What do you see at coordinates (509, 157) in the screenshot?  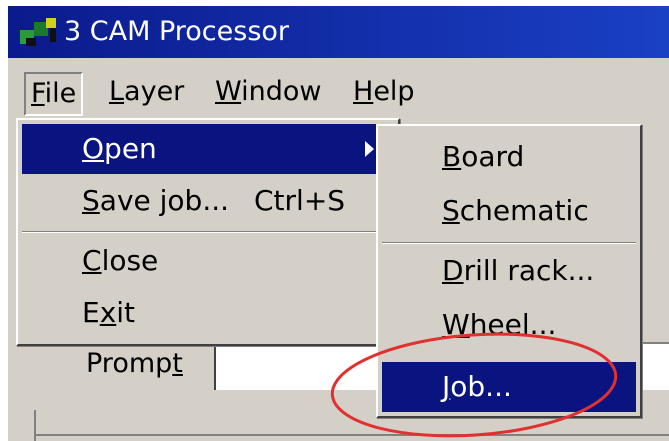 I see `submenu-item-board: Board` at bounding box center [509, 157].